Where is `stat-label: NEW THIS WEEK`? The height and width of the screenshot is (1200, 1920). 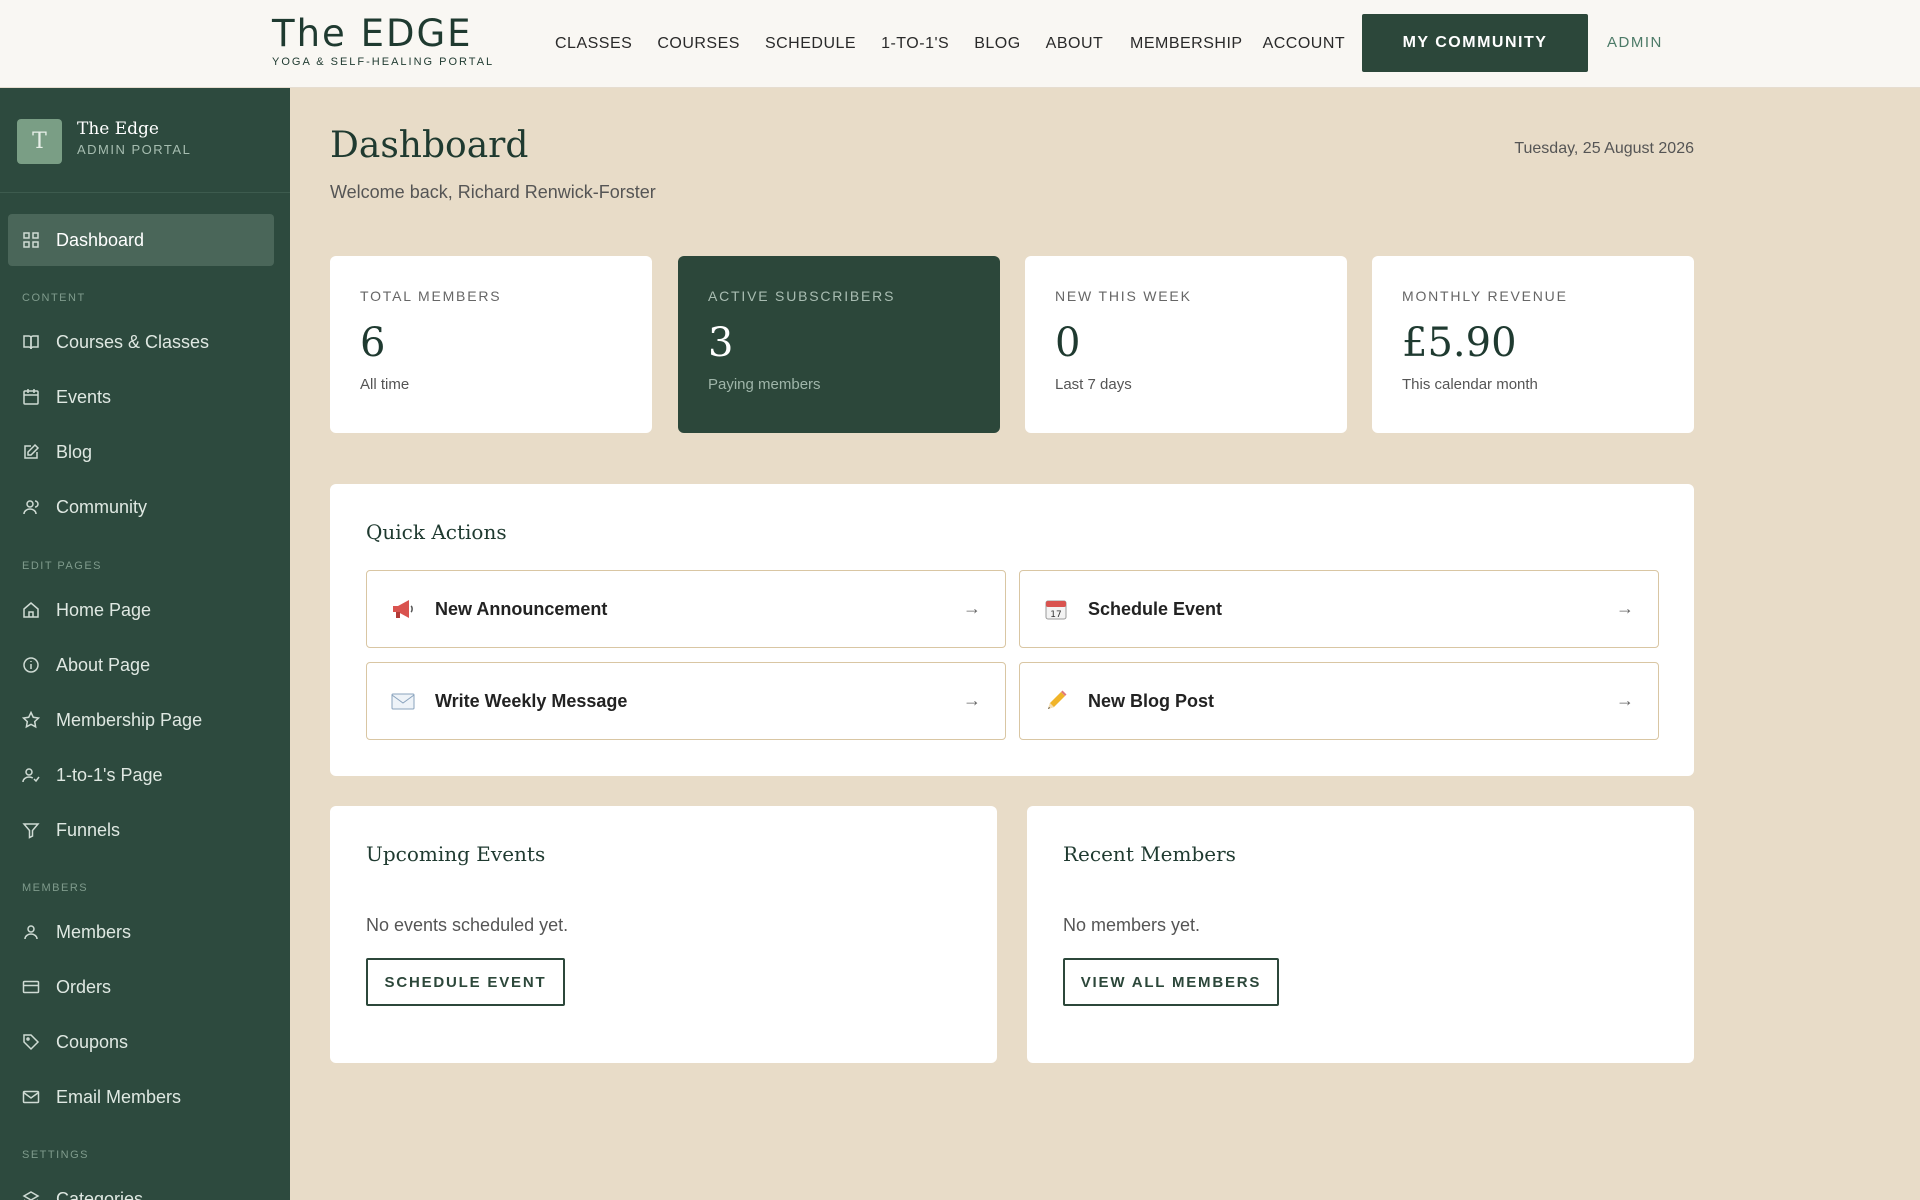 stat-label: NEW THIS WEEK is located at coordinates (1123, 296).